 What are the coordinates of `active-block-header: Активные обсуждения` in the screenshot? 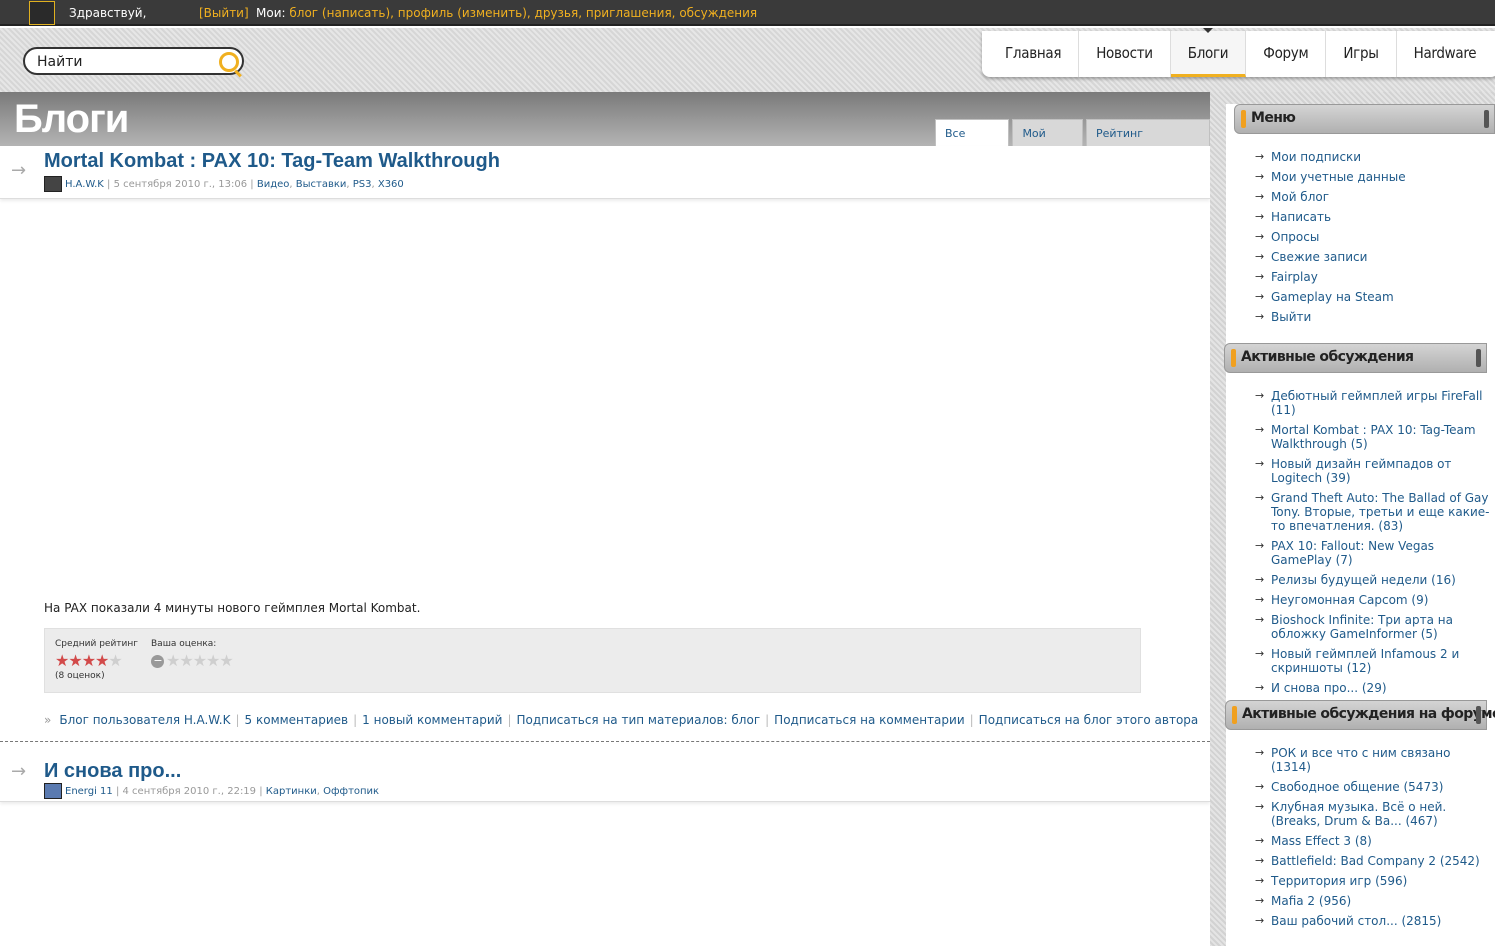 It's located at (1355, 358).